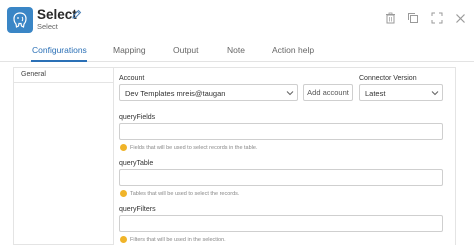 The image size is (474, 248). I want to click on connector-version-value: Latest, so click(375, 93).